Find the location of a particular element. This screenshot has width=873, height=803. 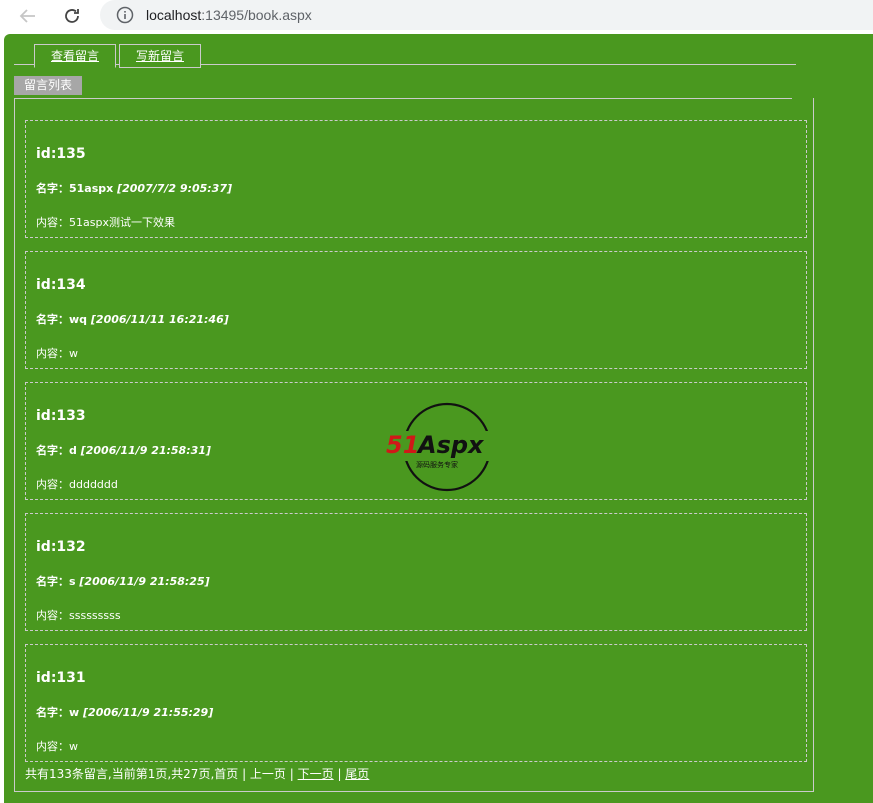

content-text: sssssssss is located at coordinates (95, 615).